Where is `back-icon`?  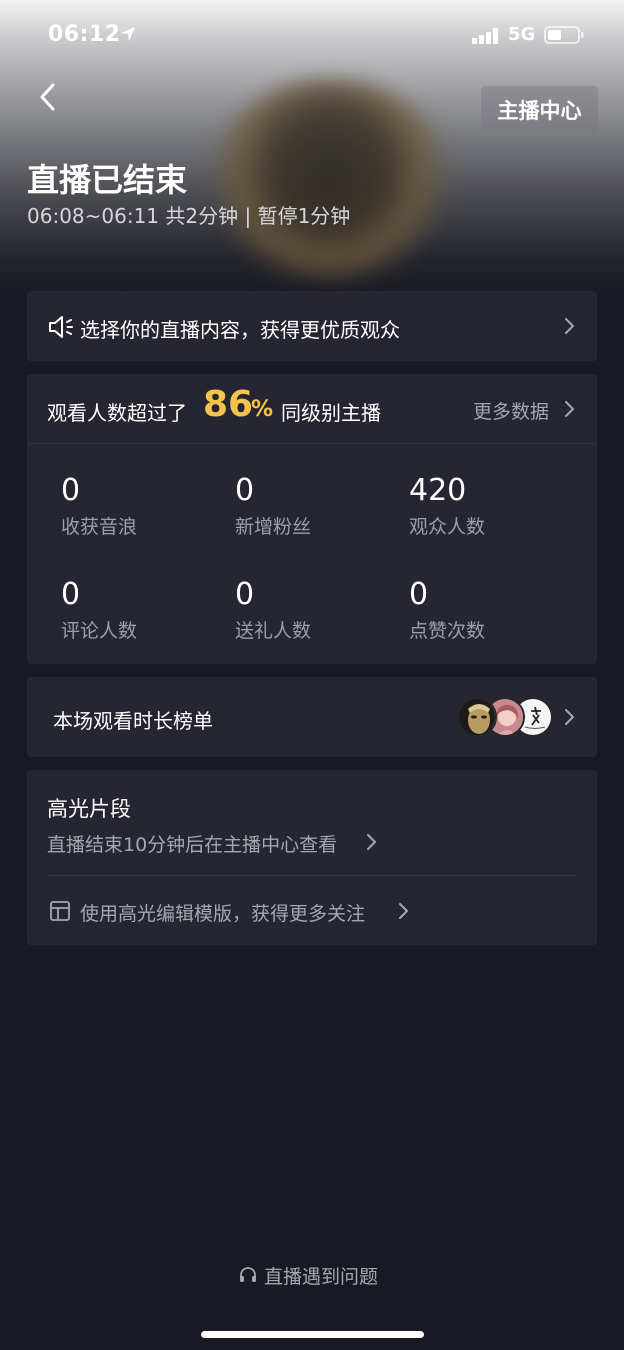 back-icon is located at coordinates (49, 97).